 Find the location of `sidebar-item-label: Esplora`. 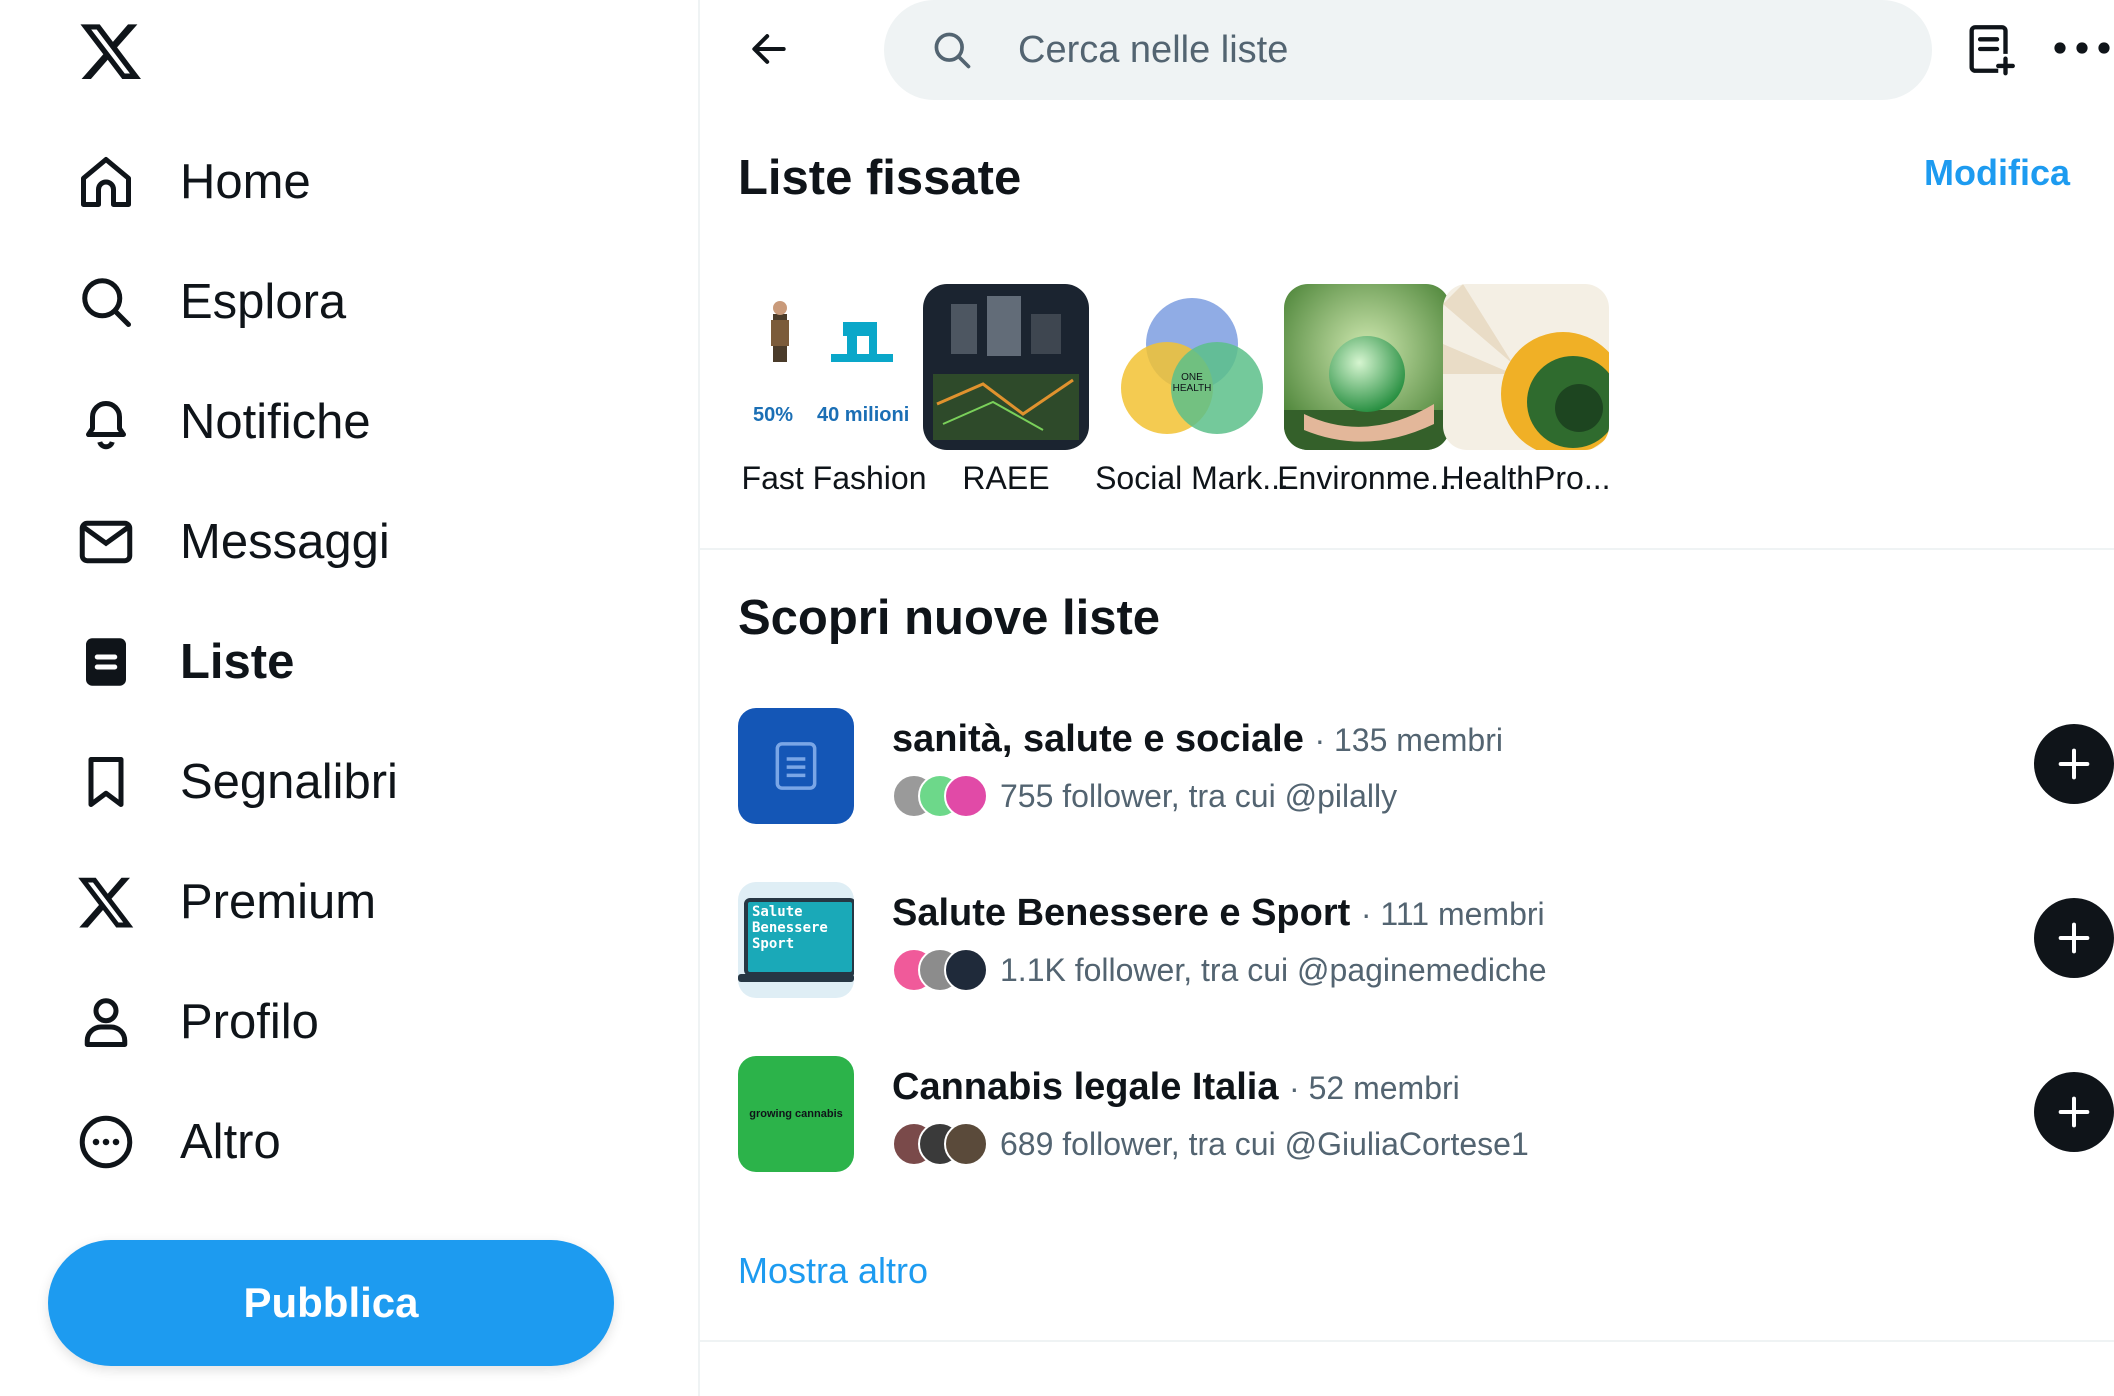

sidebar-item-label: Esplora is located at coordinates (263, 302).